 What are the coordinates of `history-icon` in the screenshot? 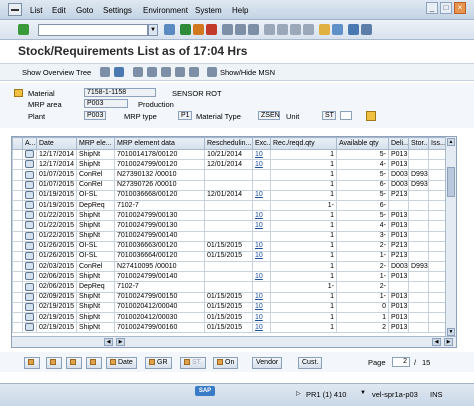 It's located at (169, 29).